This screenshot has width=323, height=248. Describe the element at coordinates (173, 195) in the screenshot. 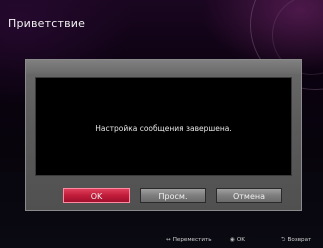

I see `view-button: Просм.` at that location.